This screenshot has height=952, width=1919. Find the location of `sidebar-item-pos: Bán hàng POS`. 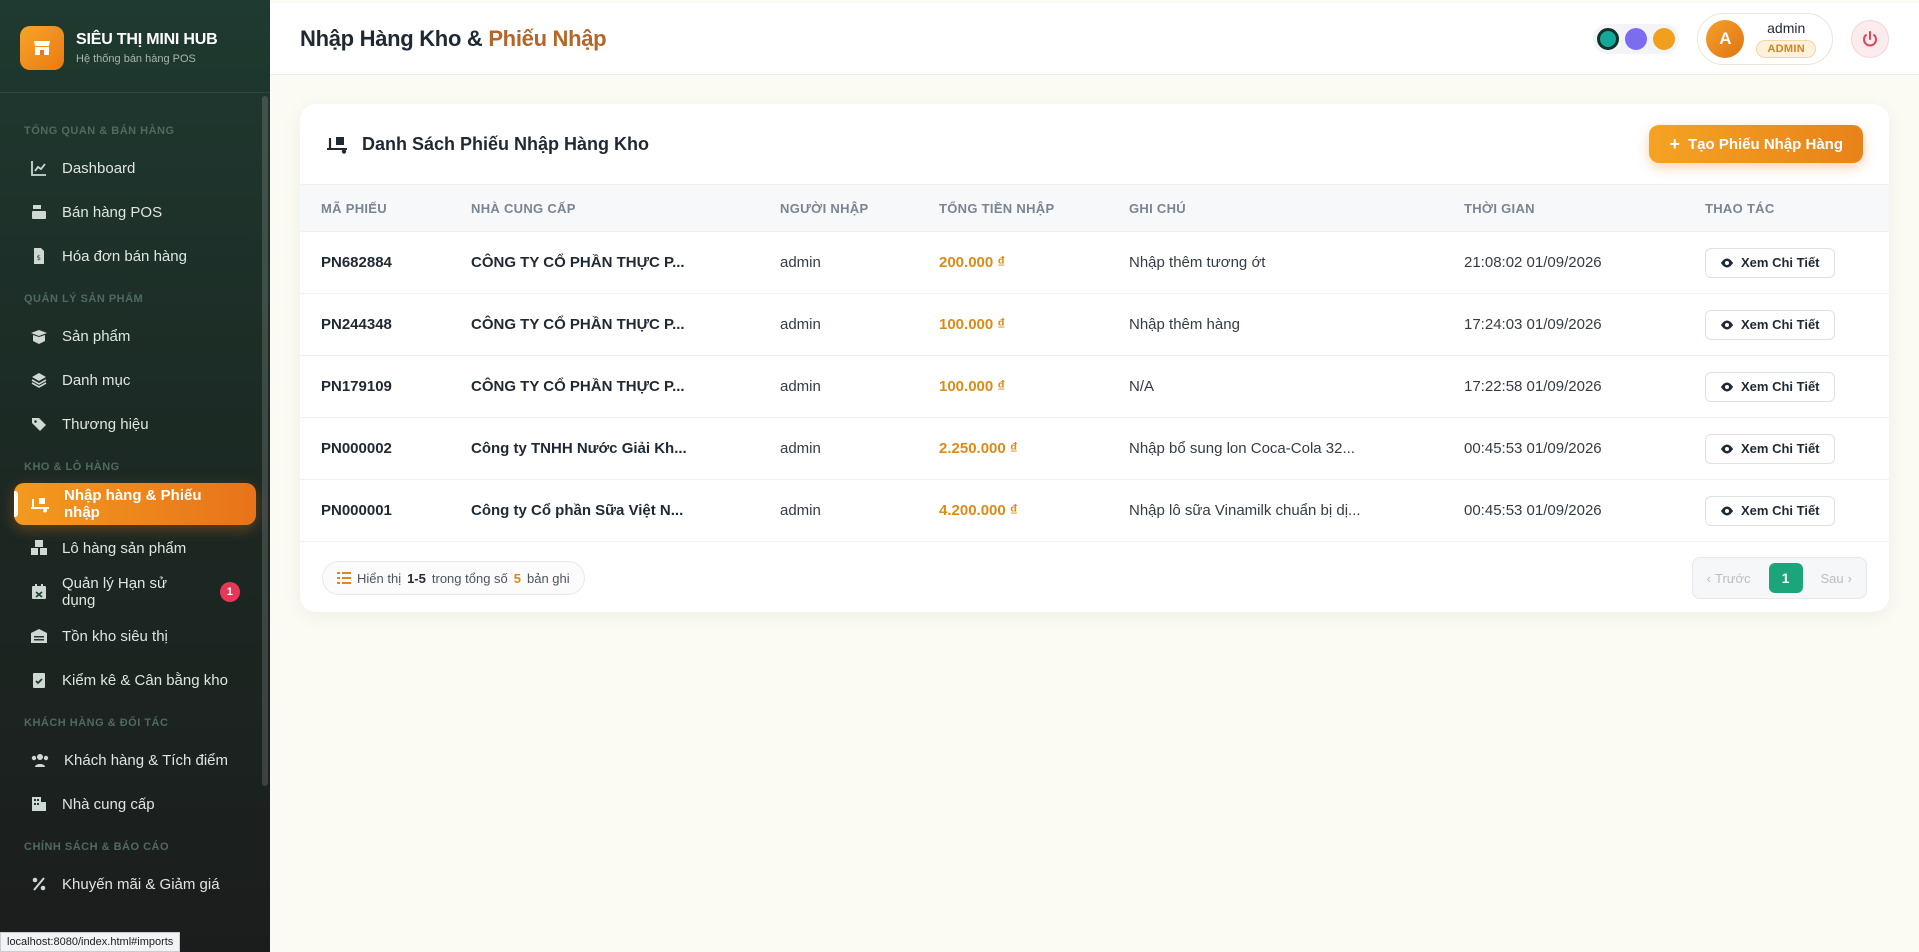

sidebar-item-pos: Bán hàng POS is located at coordinates (135, 212).